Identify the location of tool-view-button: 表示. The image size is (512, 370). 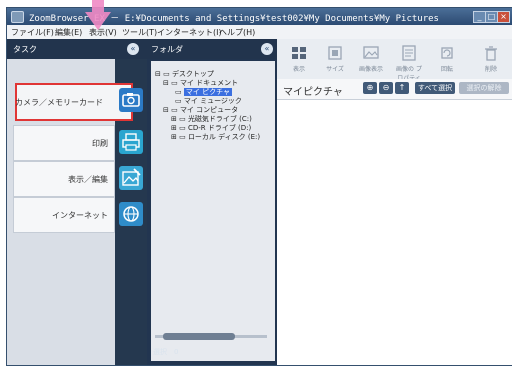
(299, 58).